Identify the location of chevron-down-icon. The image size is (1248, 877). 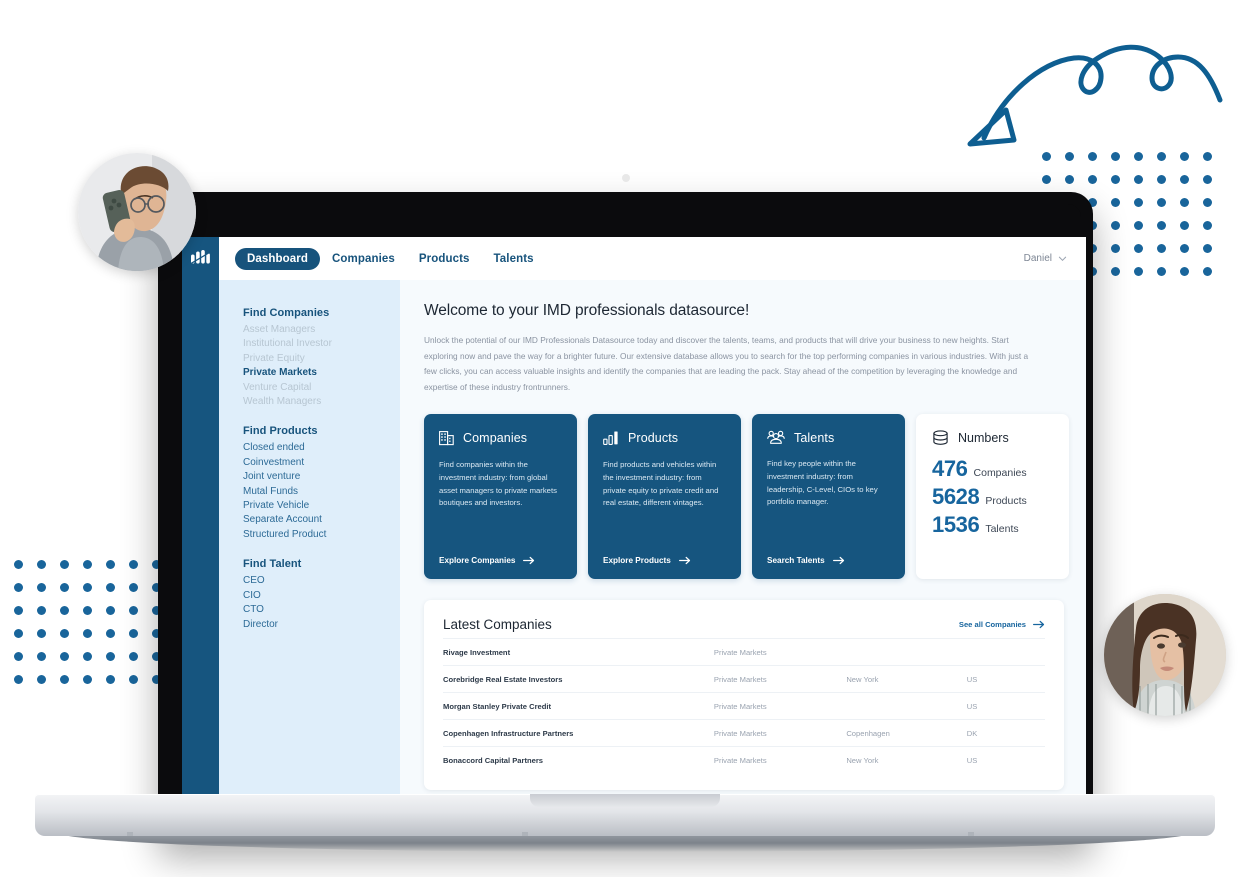
(1062, 259).